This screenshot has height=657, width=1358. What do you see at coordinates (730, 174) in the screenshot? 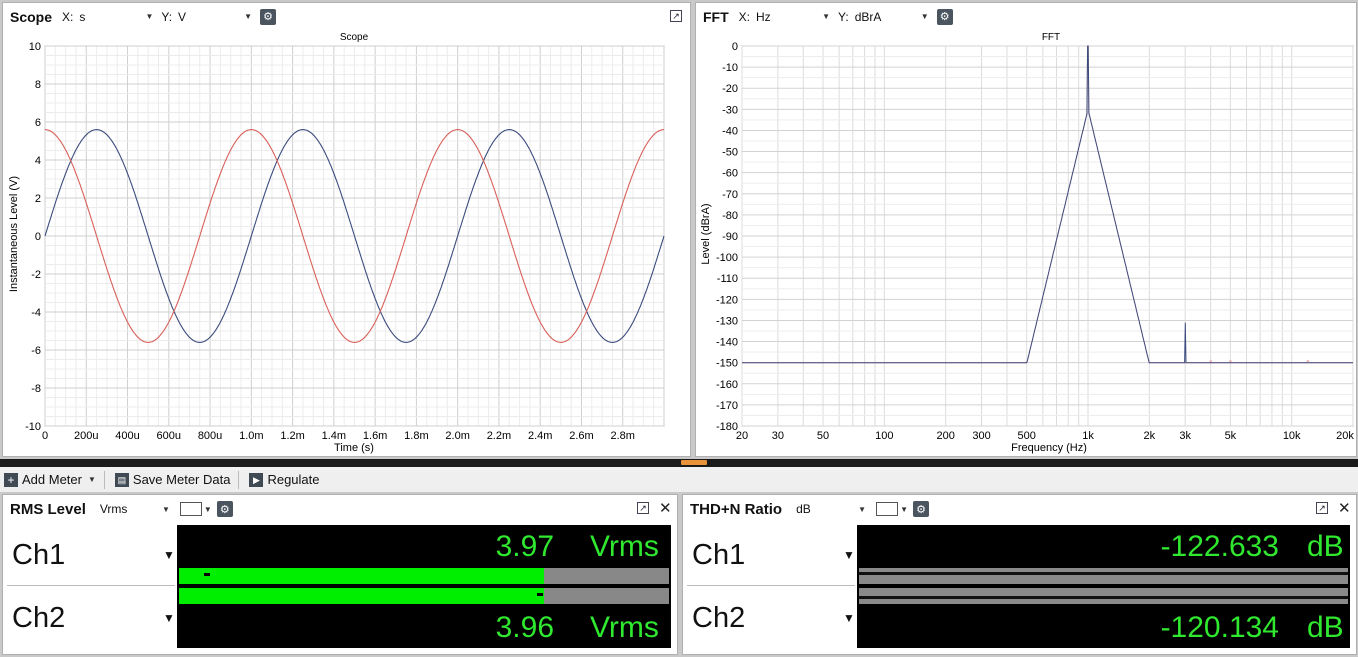
I see `fft-y-tick-label: -60` at bounding box center [730, 174].